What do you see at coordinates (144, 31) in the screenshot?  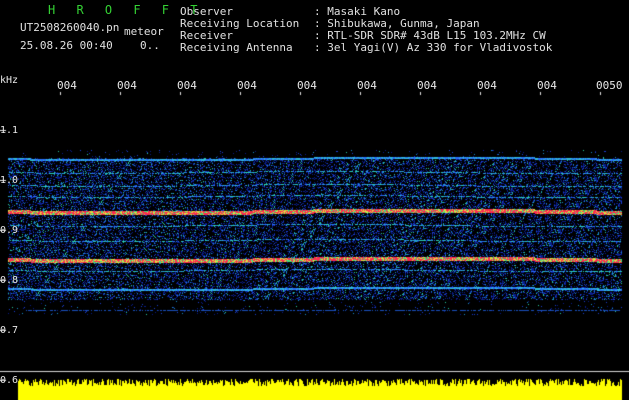 I see `observation-type: meteor` at bounding box center [144, 31].